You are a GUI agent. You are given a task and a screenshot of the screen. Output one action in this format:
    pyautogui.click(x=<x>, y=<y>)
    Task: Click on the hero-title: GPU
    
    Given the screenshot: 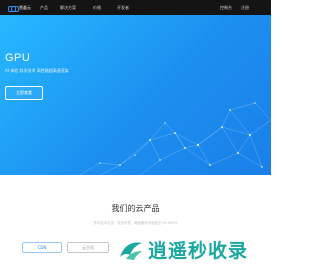 What is the action you would take?
    pyautogui.click(x=18, y=58)
    